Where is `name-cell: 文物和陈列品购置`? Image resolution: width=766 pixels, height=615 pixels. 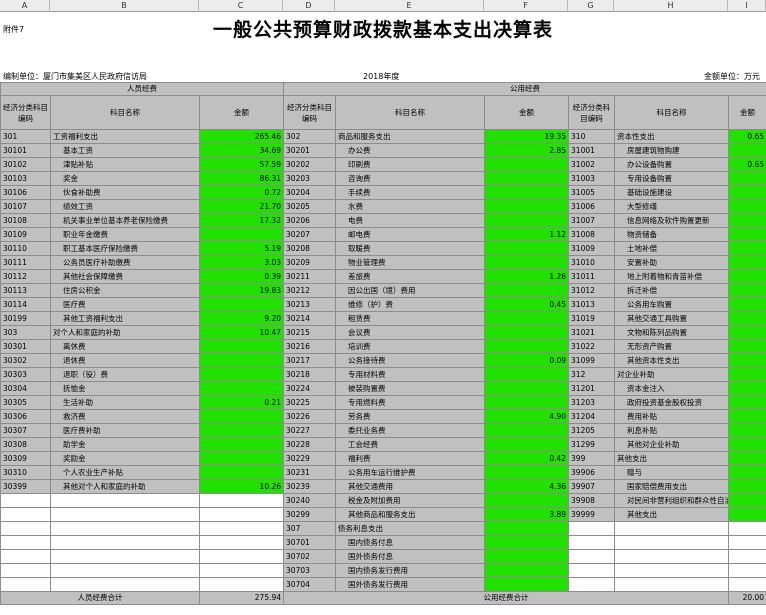
name-cell: 文物和陈列品购置 is located at coordinates (672, 332).